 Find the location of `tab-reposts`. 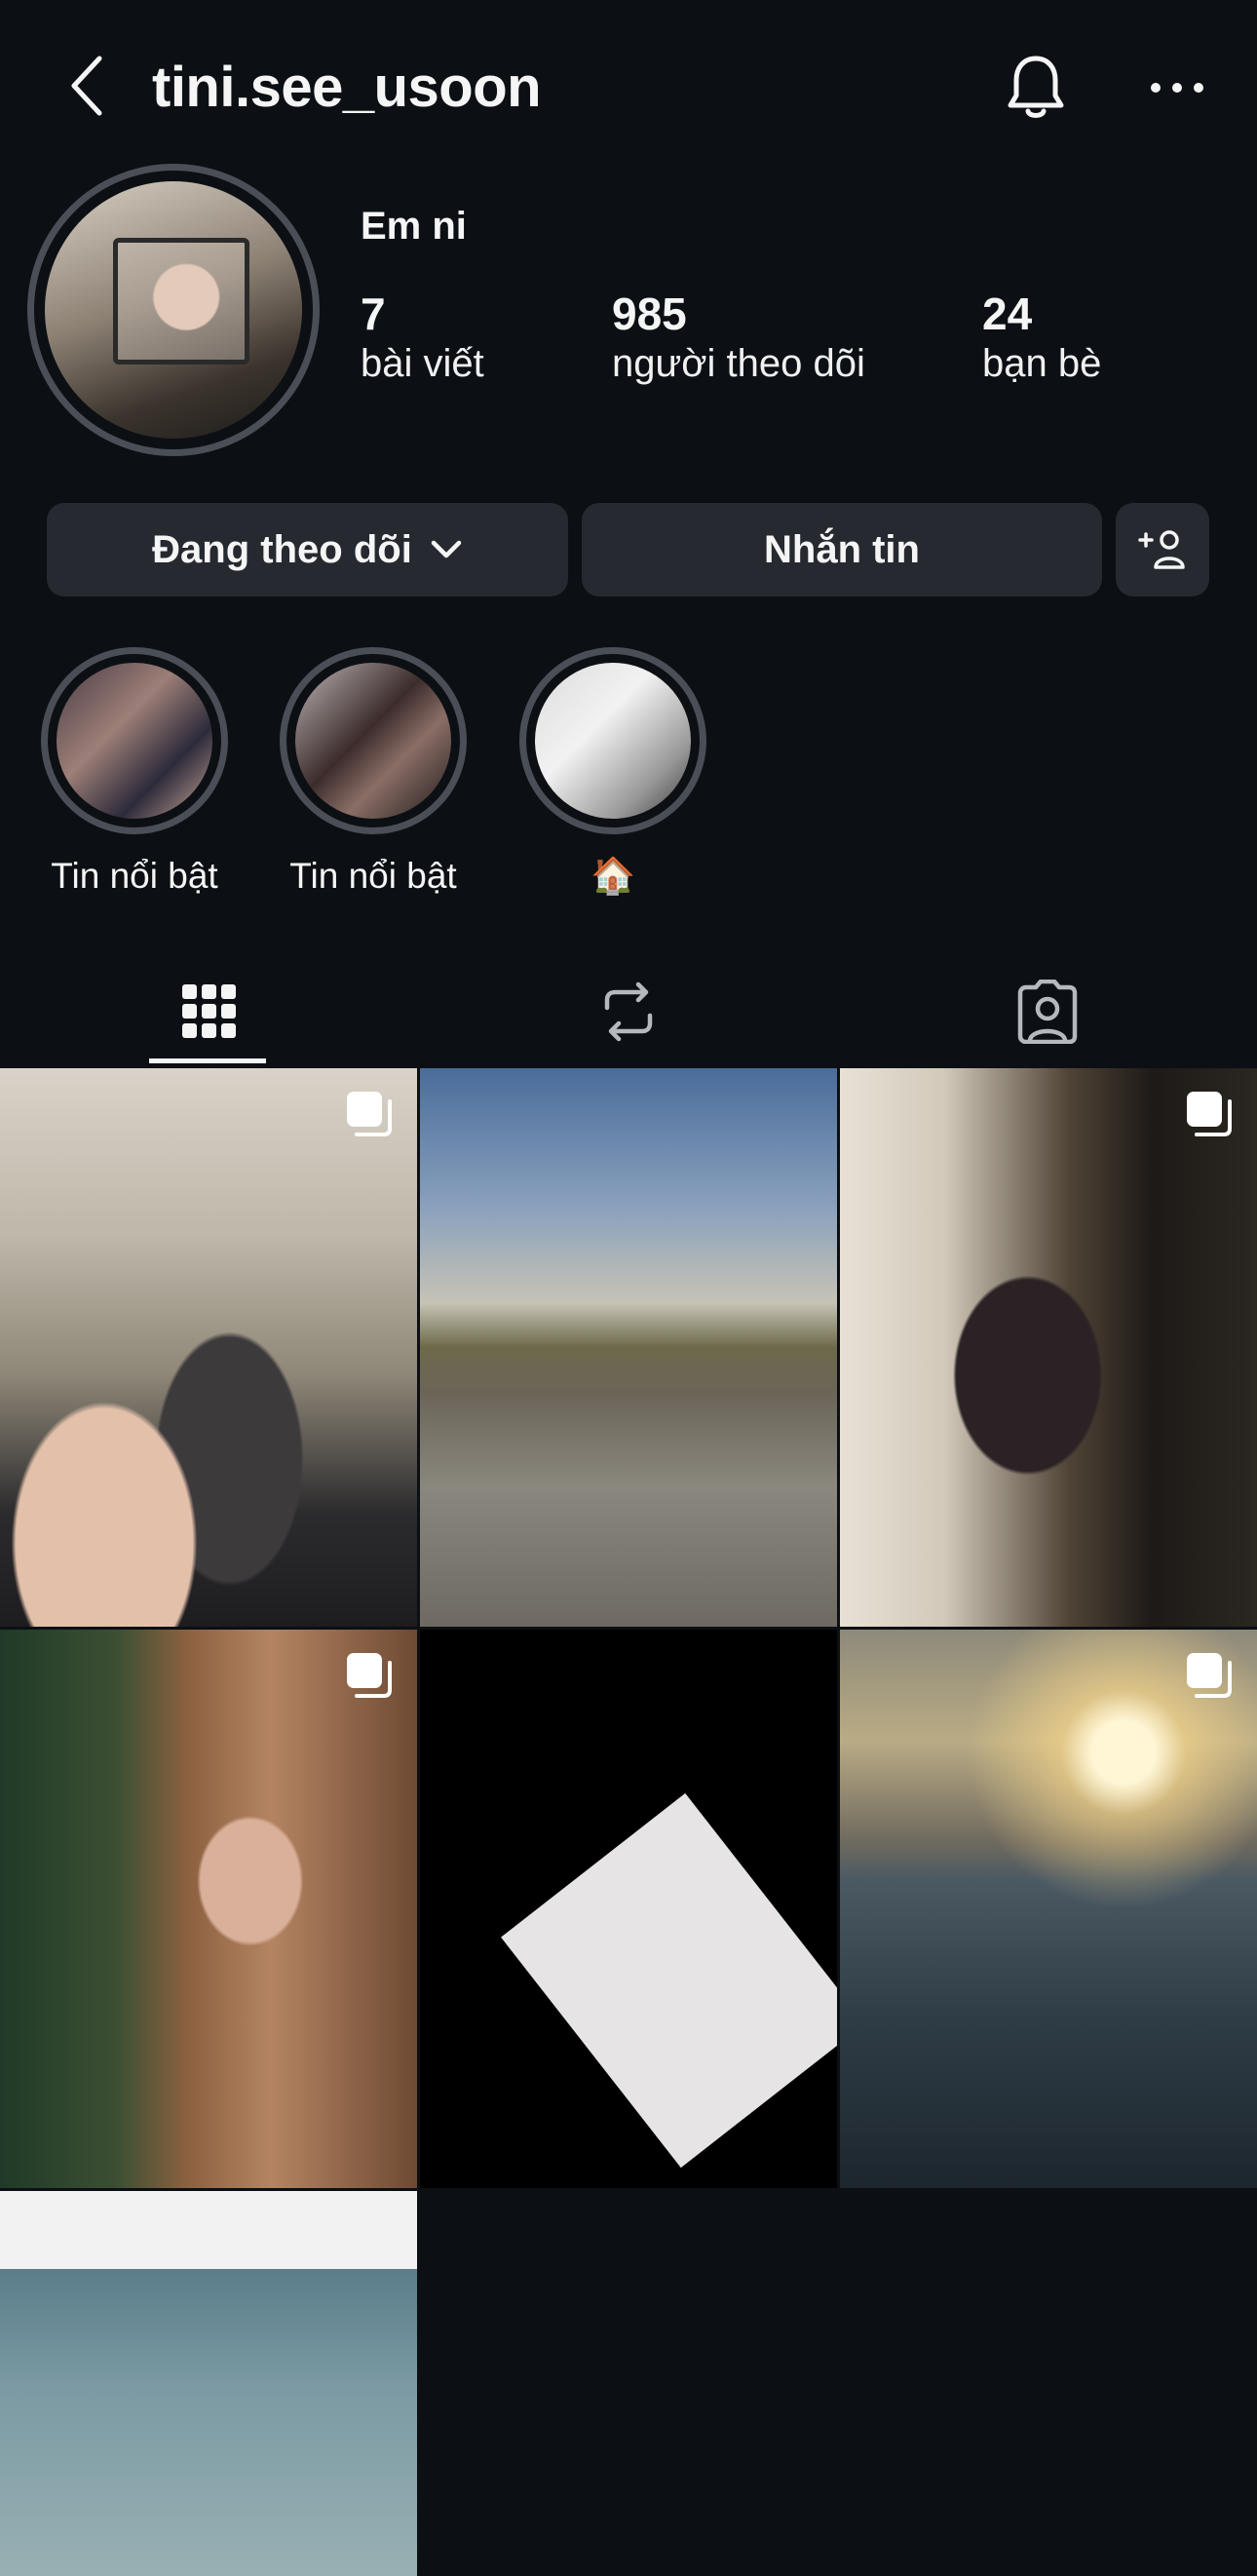

tab-reposts is located at coordinates (628, 1012).